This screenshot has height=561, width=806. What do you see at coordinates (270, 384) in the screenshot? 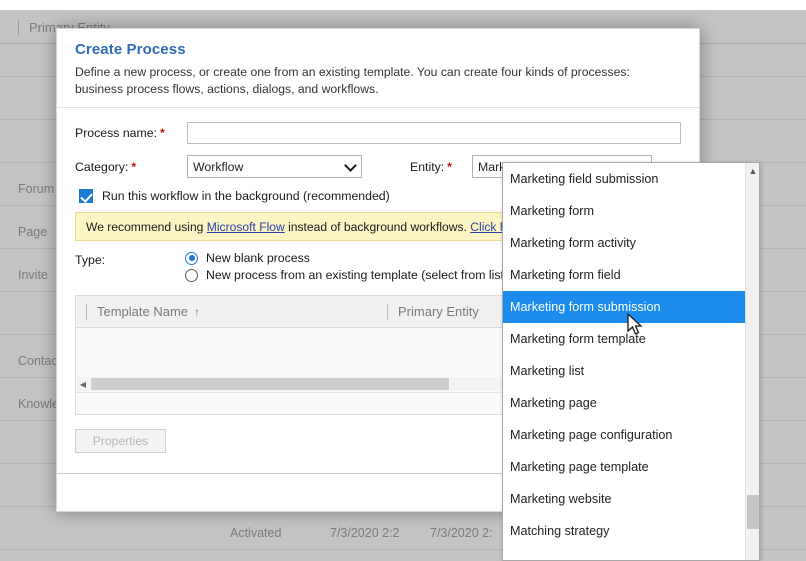
I see `hscrollbar-thumb` at bounding box center [270, 384].